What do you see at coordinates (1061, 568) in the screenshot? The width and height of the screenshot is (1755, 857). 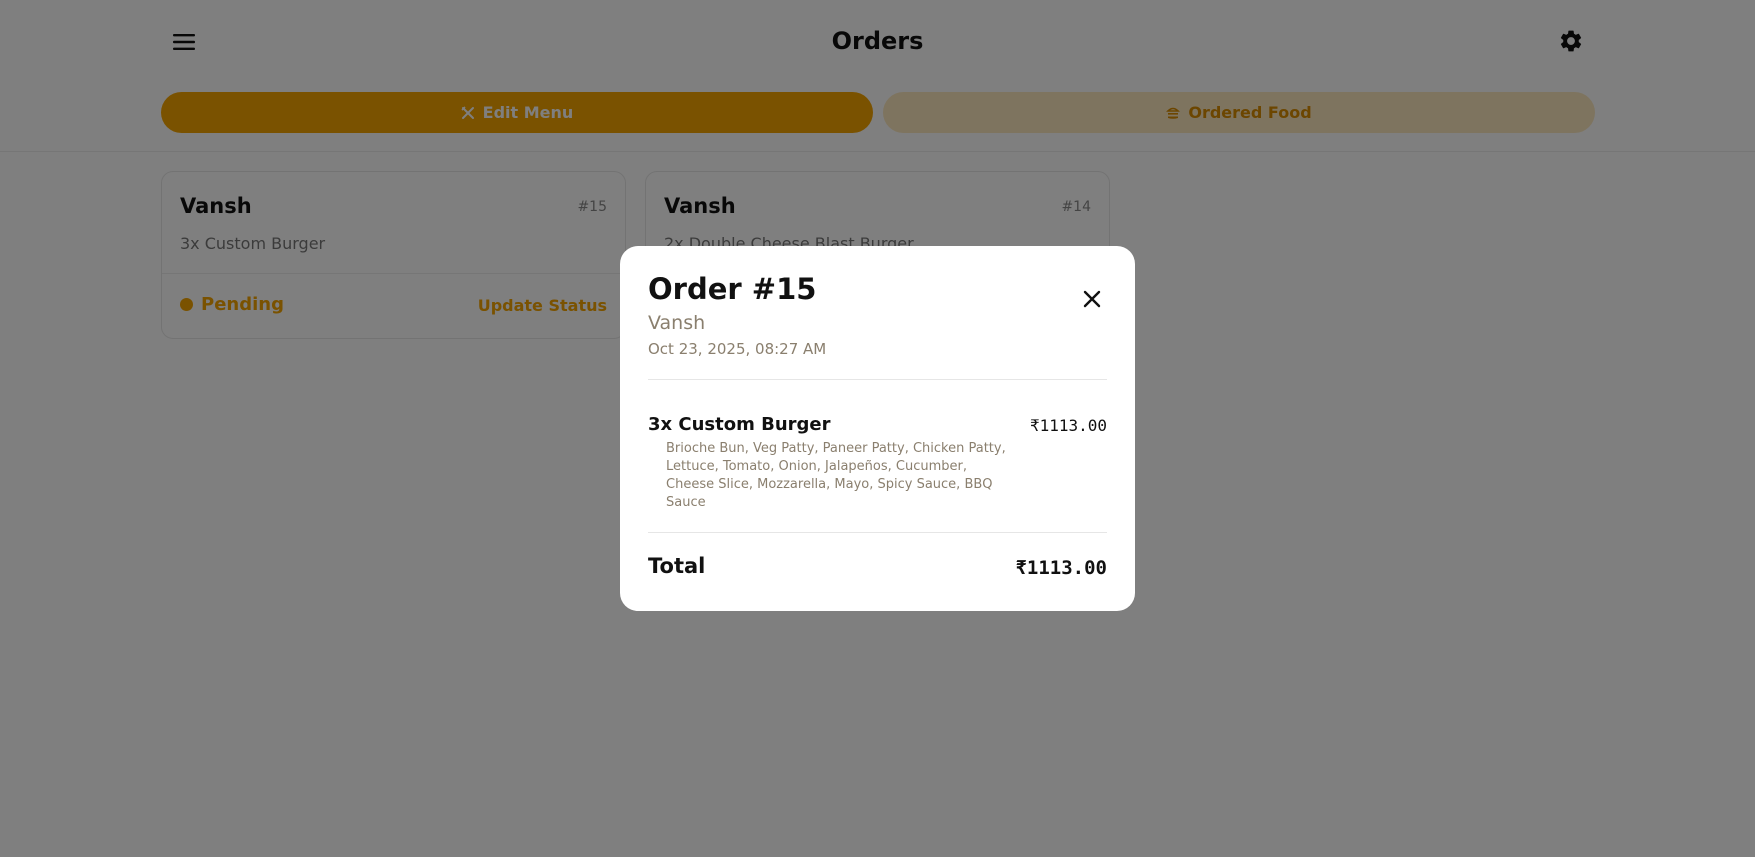 I see `total-value: ₹1113.00` at bounding box center [1061, 568].